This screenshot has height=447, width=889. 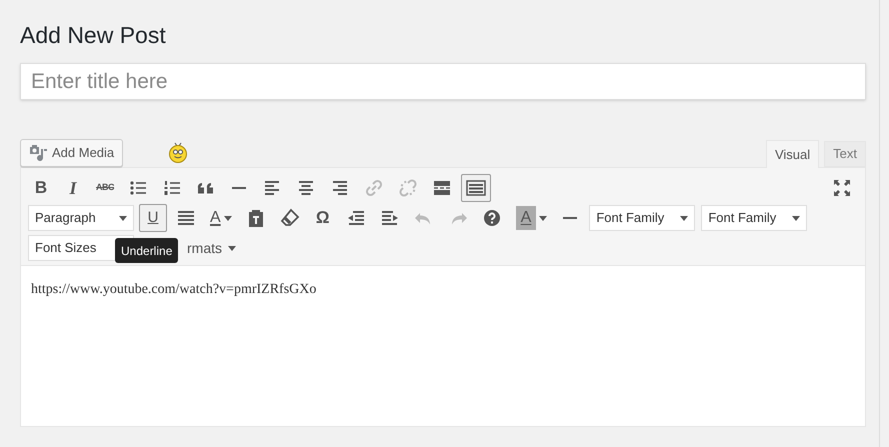 What do you see at coordinates (105, 188) in the screenshot?
I see `strikethrough-button: ABC` at bounding box center [105, 188].